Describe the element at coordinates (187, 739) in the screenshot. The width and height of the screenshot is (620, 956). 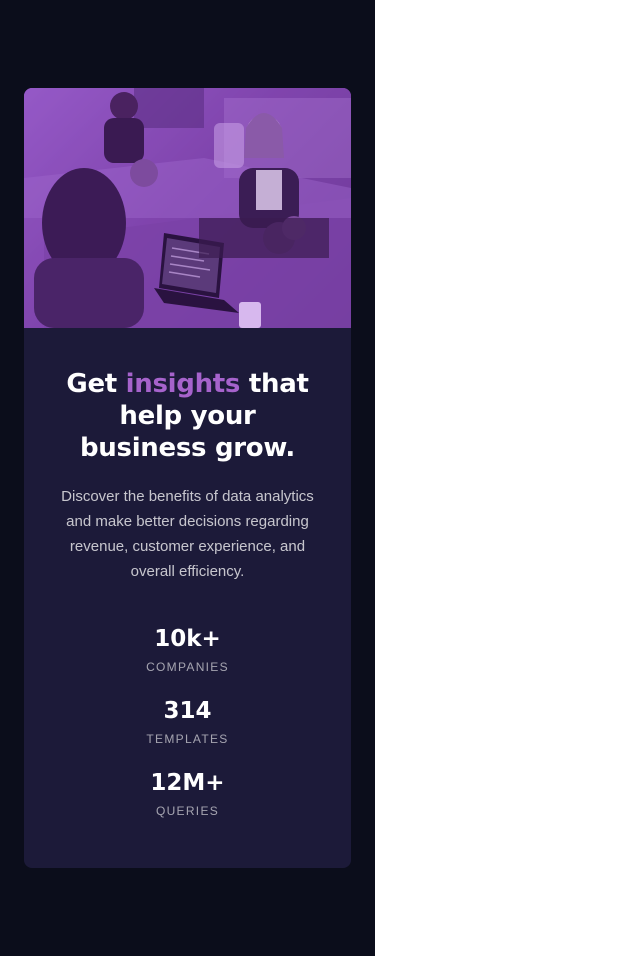
I see `stat-label: TEMPLATES` at that location.